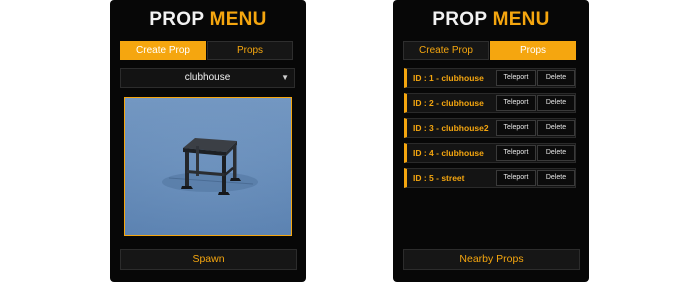  Describe the element at coordinates (490, 153) in the screenshot. I see `prop-list-item: ID : 4 - clubhouse Teleport Delete` at that location.